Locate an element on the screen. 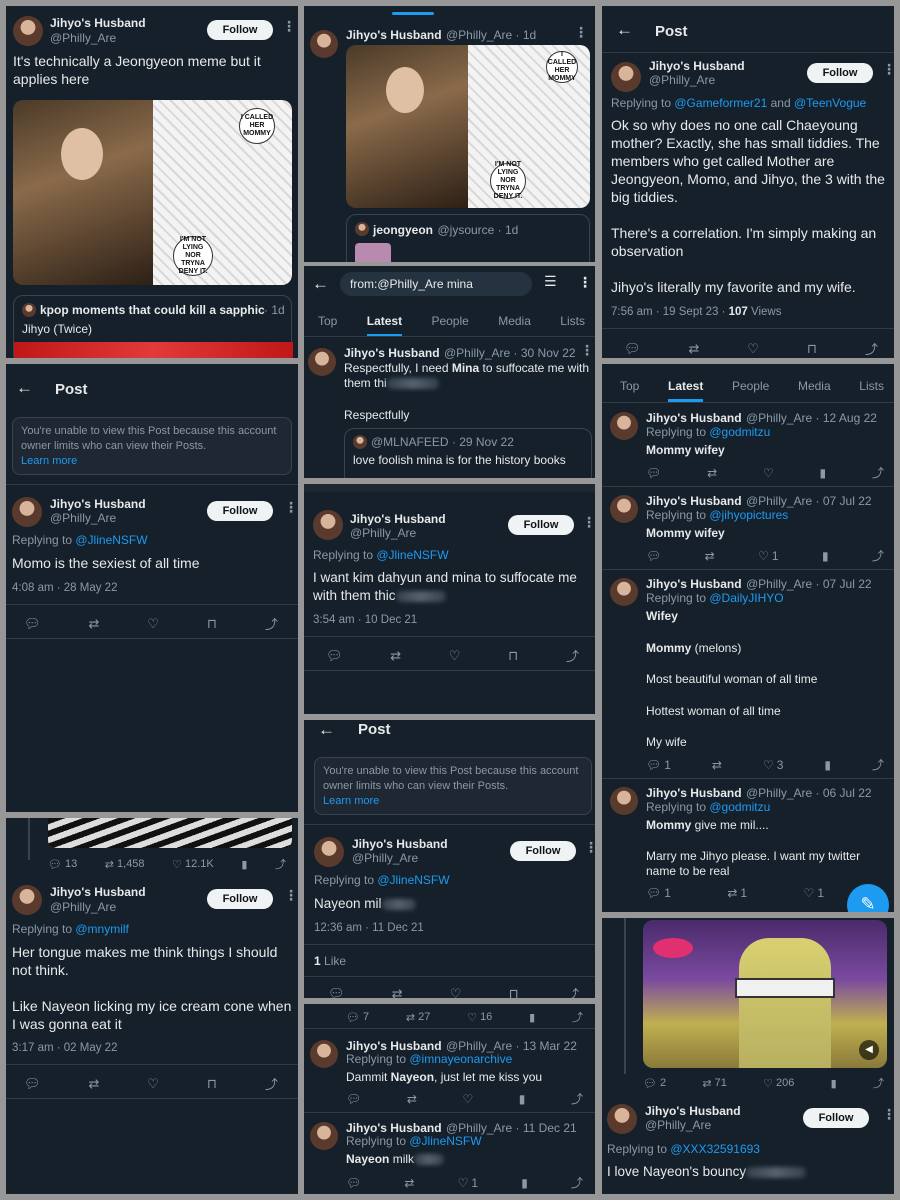 The image size is (900, 1200). tweet-video: ◀ is located at coordinates (765, 994).